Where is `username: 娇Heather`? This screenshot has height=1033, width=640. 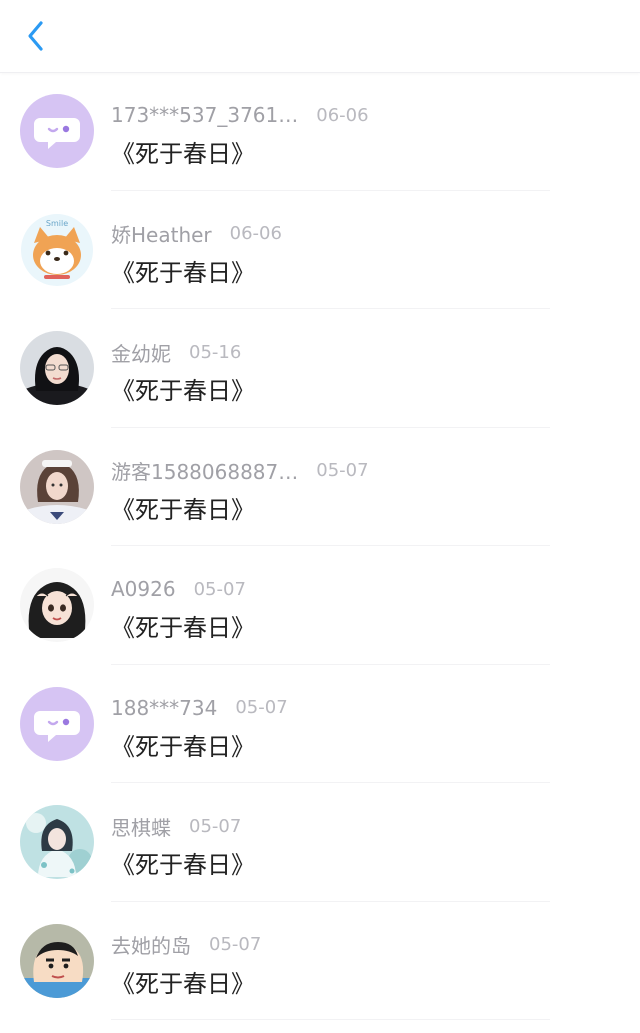 username: 娇Heather is located at coordinates (161, 233).